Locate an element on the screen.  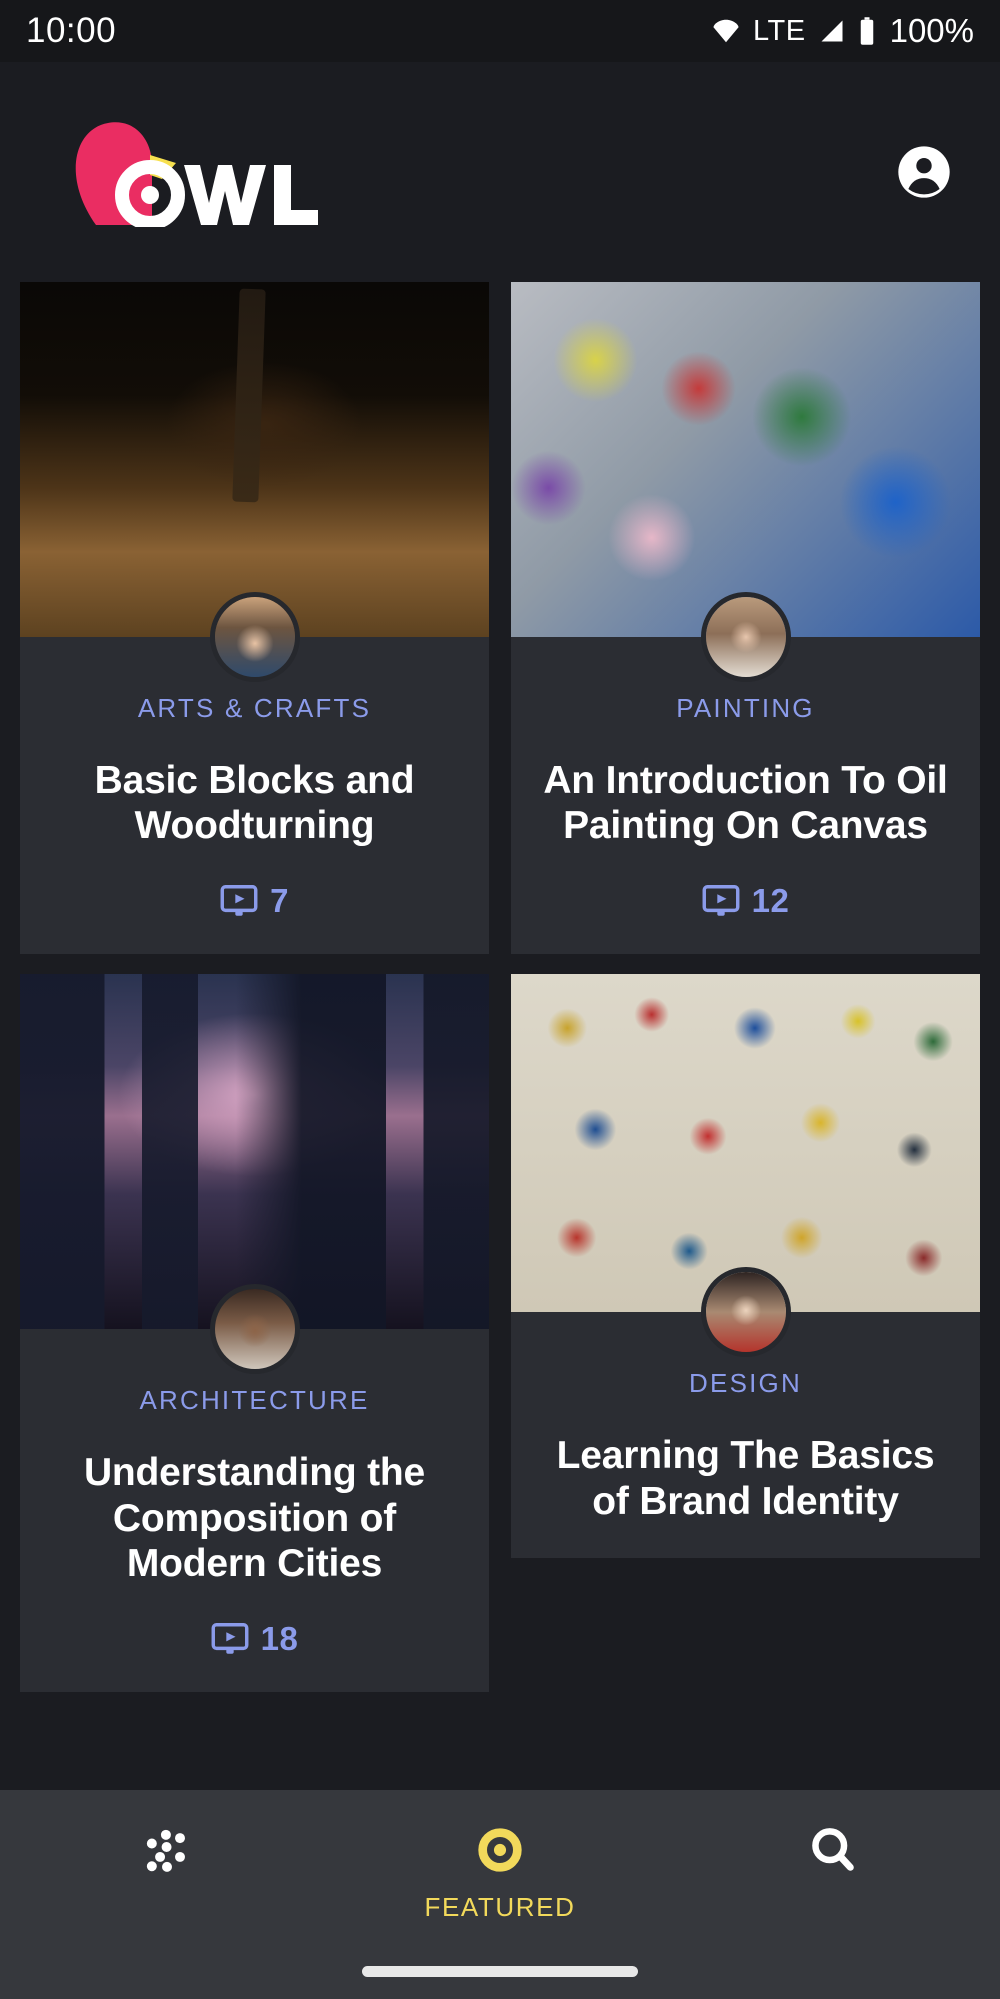
avatar-smiling-woman is located at coordinates (254, 1329).